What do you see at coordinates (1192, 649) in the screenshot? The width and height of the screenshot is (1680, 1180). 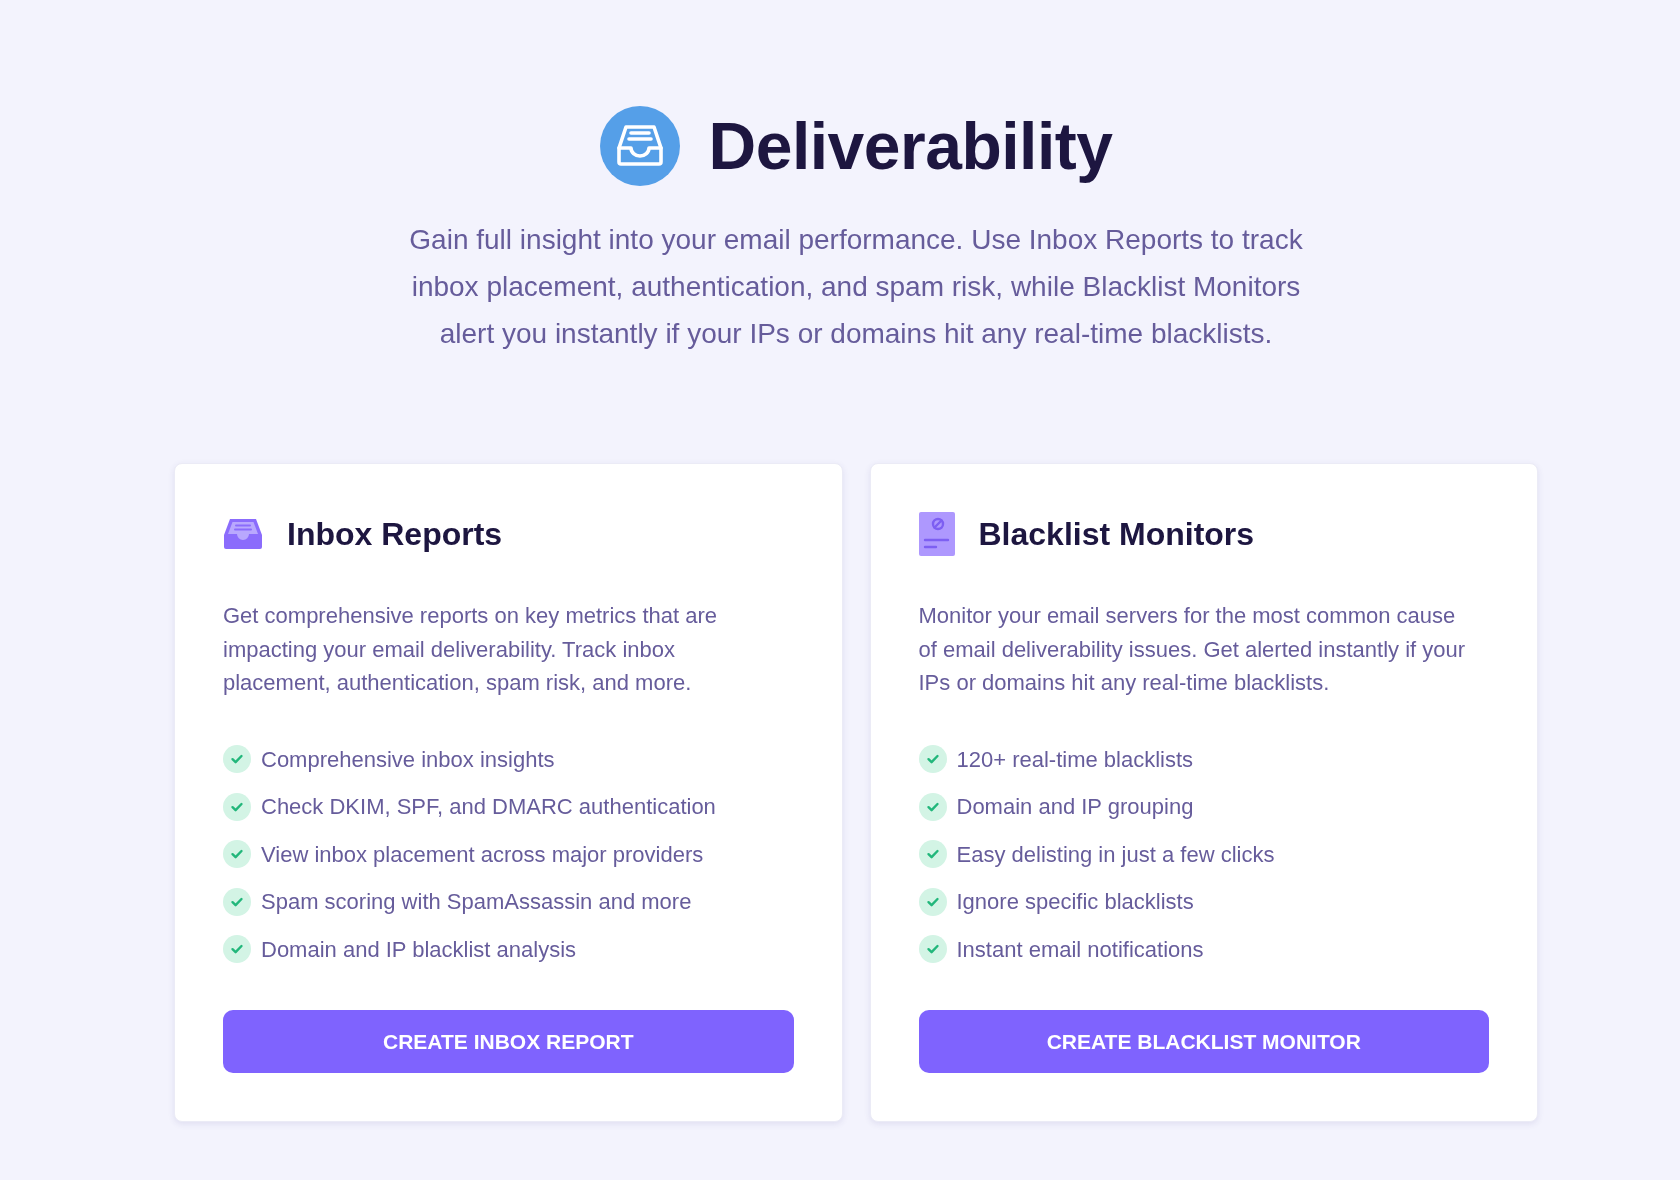 I see `card-description: Monitor your email servers for the most common cause of email deliverability issues. Get alerted instantly if your IPs or domains hit any real-time blacklists.` at bounding box center [1192, 649].